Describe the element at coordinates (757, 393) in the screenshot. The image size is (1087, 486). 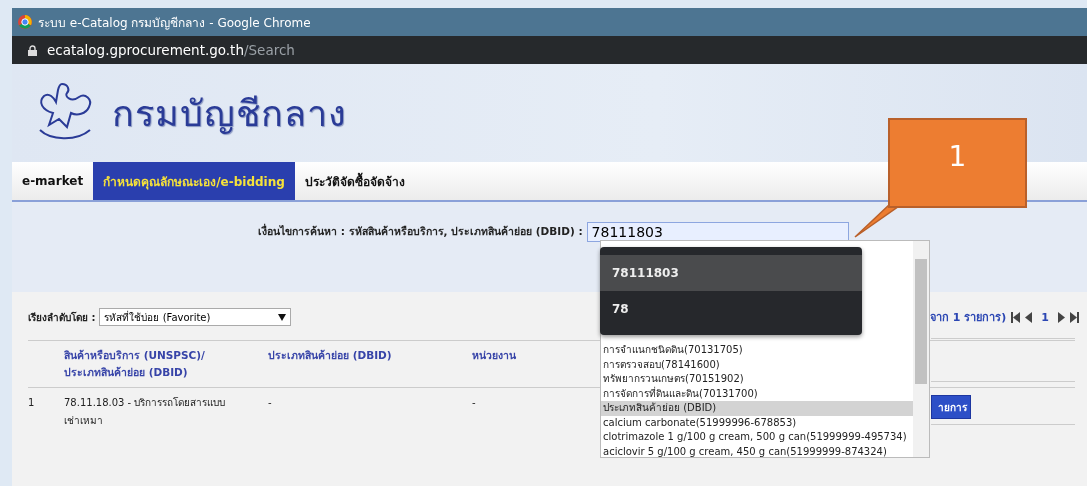
I see `list-option: การจัดการที่ดินและดิน(70131700)` at that location.